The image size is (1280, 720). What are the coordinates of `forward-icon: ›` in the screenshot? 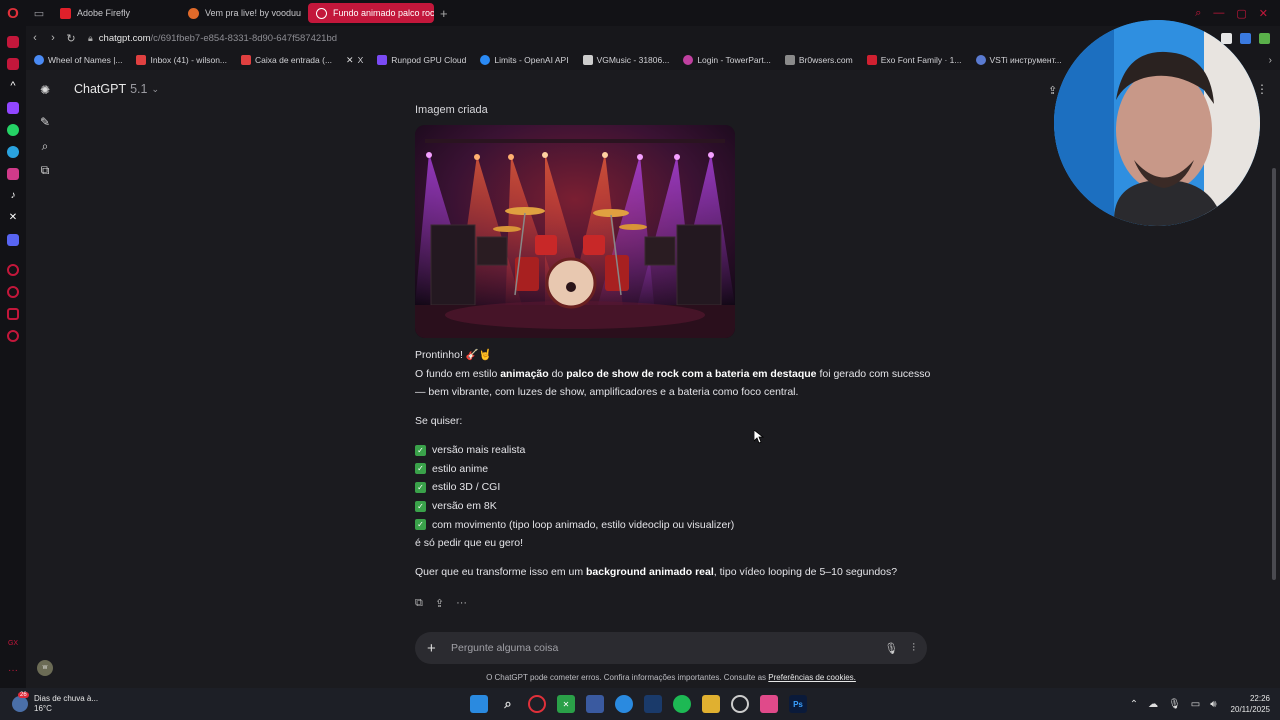 It's located at (53, 38).